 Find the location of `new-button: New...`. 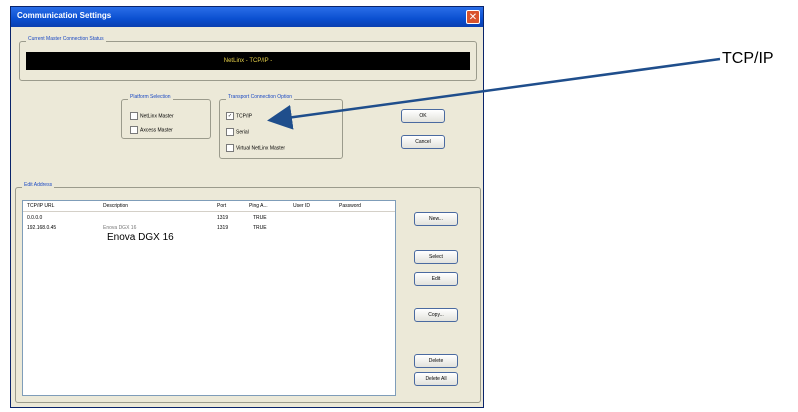

new-button: New... is located at coordinates (436, 219).